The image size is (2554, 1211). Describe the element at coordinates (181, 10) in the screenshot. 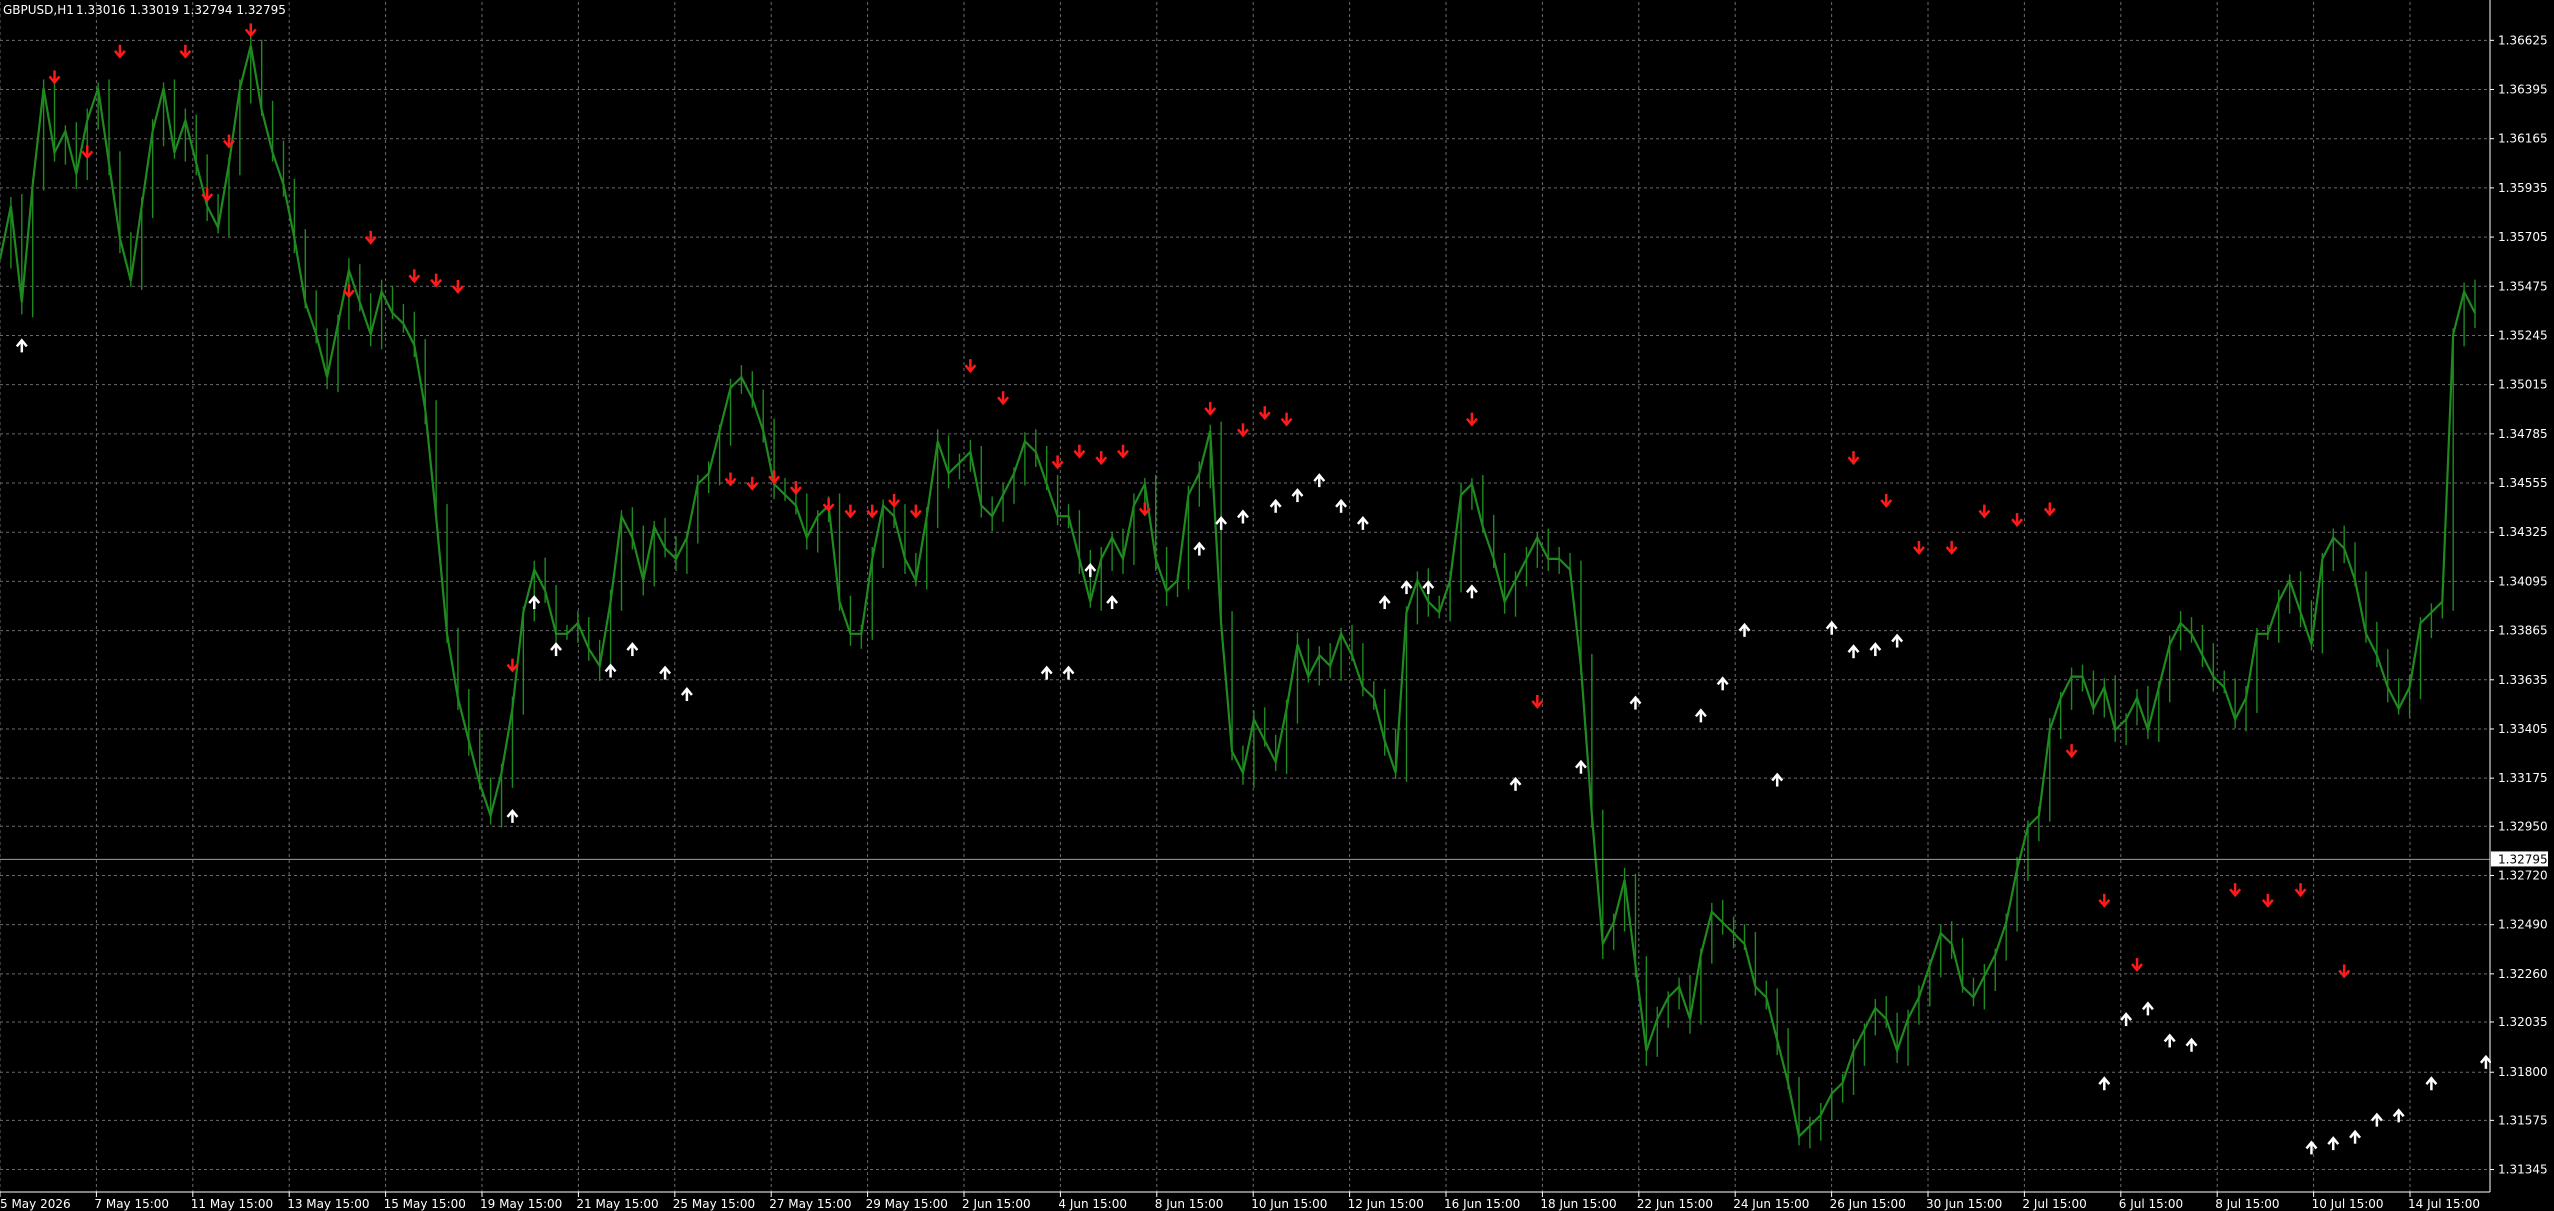

I see `ohlc-readout: 1.33016 1.33019 1.32794 1.32795` at that location.